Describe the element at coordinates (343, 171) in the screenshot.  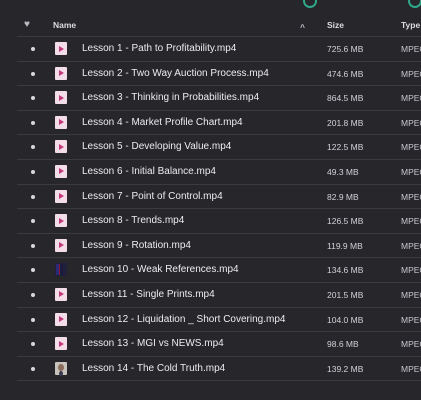
I see `file-size: 49.3 MB` at that location.